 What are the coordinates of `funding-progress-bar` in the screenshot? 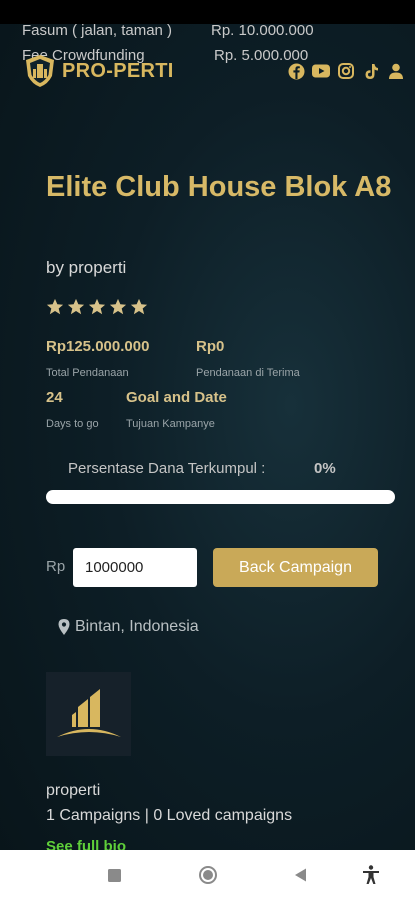 It's located at (220, 497).